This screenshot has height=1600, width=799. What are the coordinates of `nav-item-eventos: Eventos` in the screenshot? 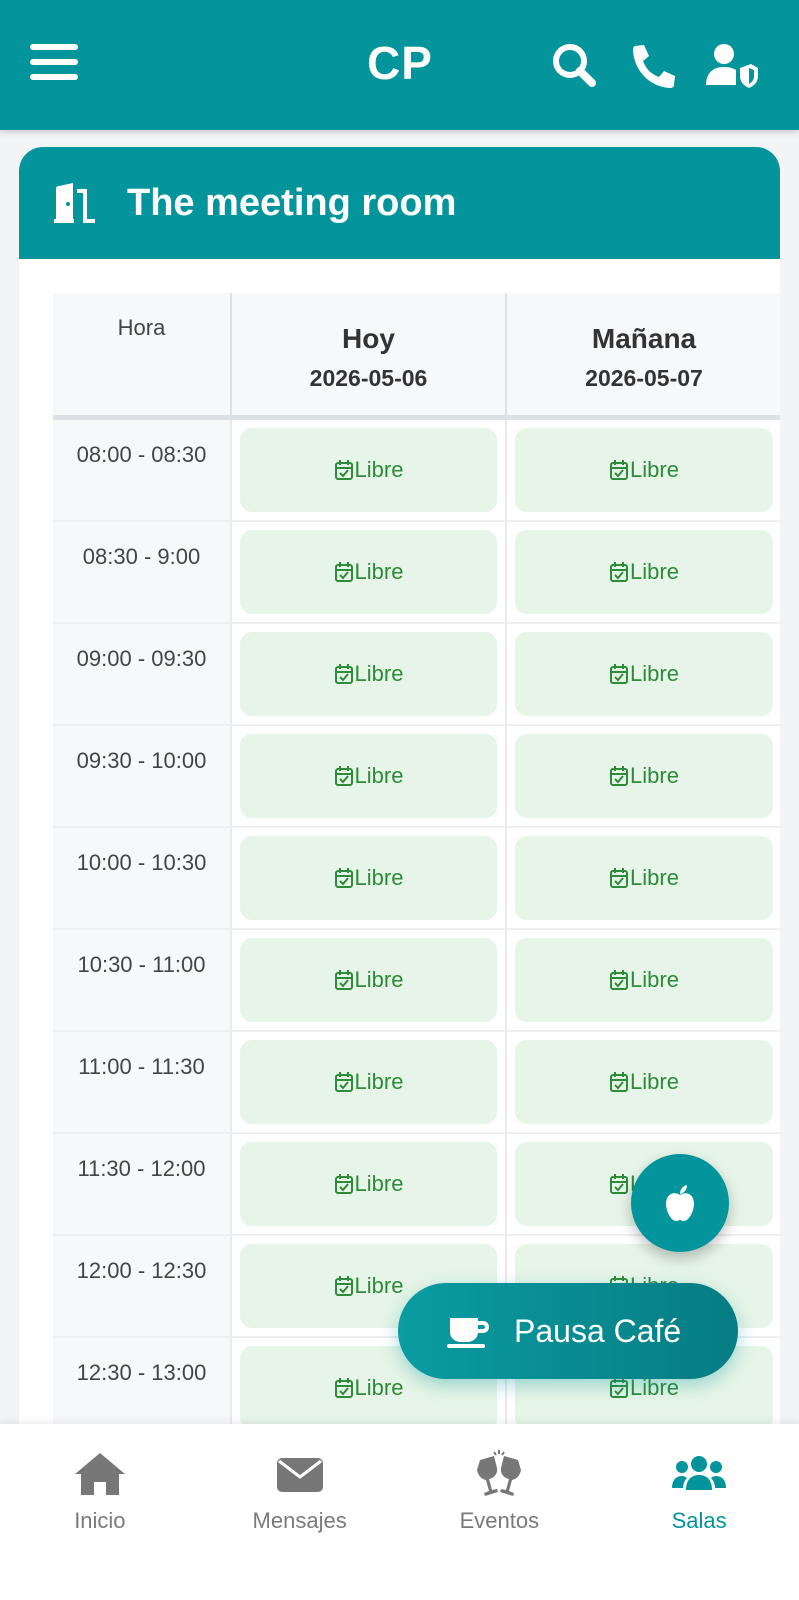 It's located at (500, 1512).